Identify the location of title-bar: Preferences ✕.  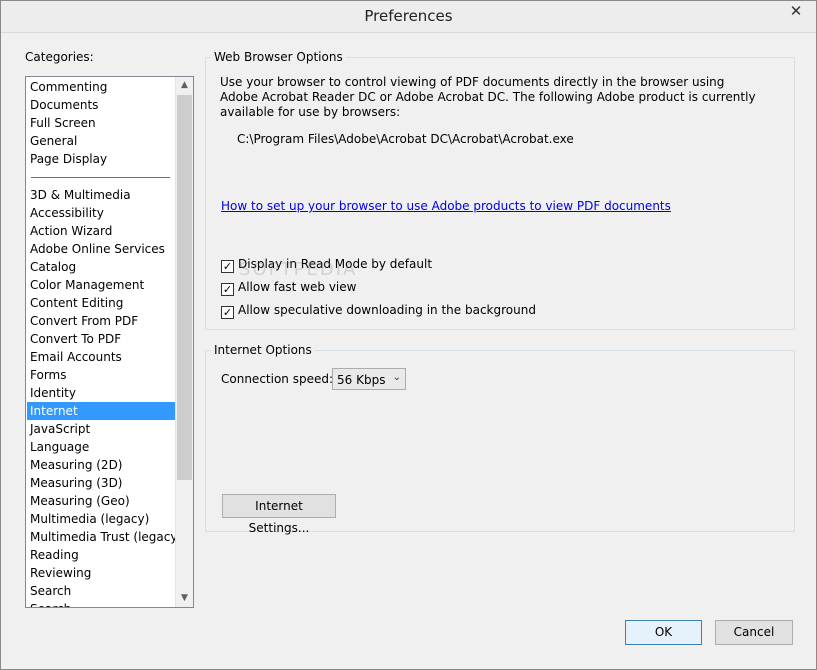
(408, 17).